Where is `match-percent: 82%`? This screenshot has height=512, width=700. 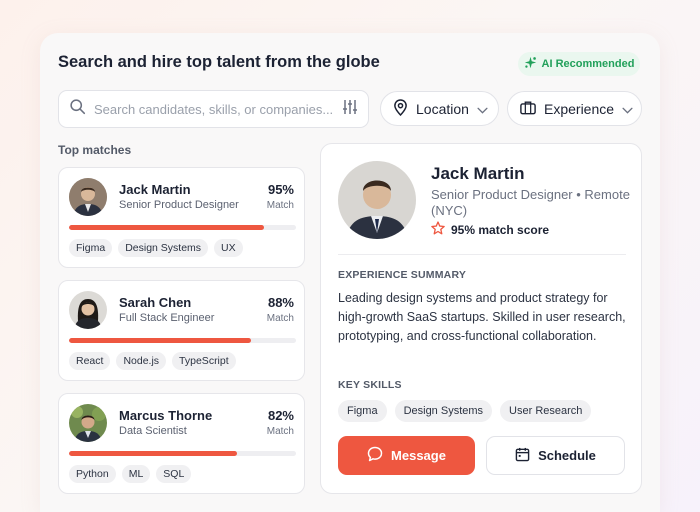
match-percent: 82% is located at coordinates (280, 415).